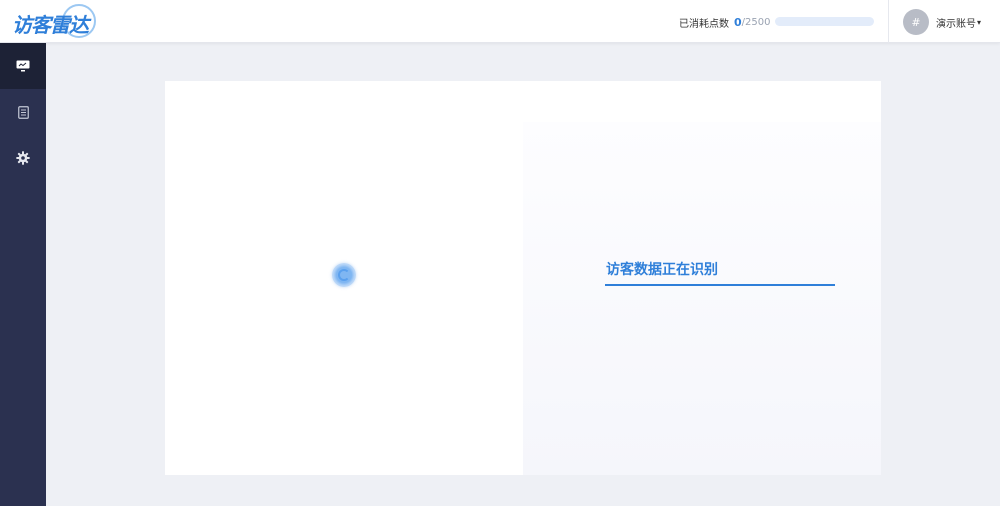 This screenshot has height=506, width=1000. Describe the element at coordinates (916, 22) in the screenshot. I see `avatar: #` at that location.